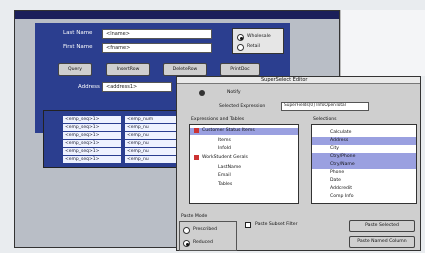 This screenshot has height=253, width=425. I want to click on selection-item: City, so click(364, 149).